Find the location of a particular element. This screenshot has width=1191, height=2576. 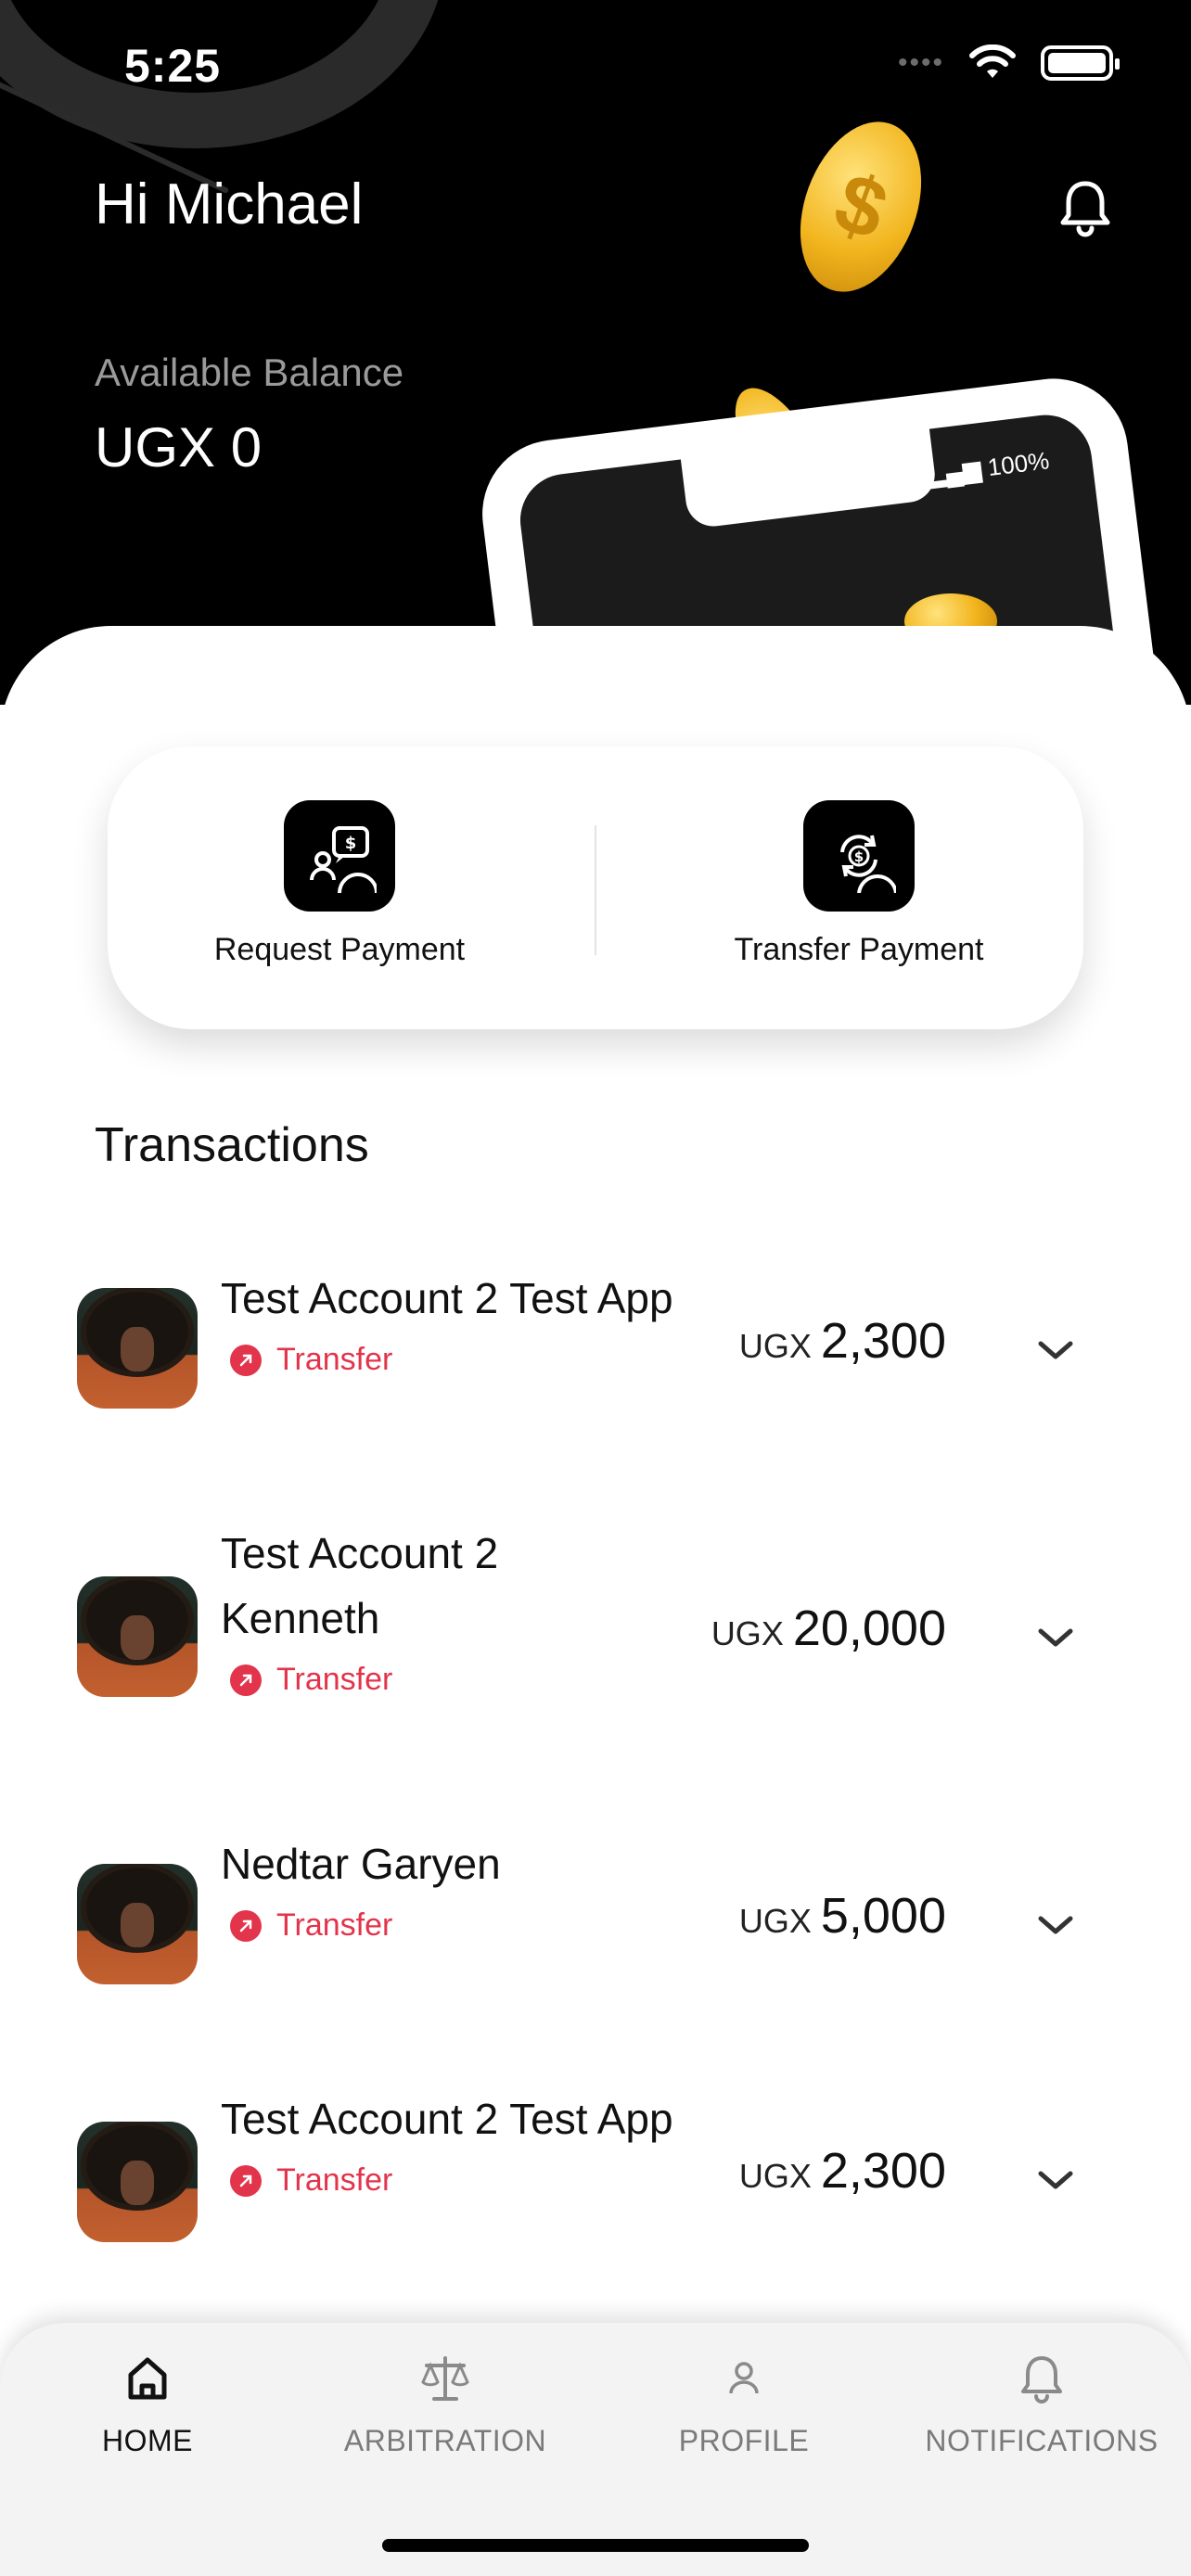

transaction-name: Nedtar Garyen is located at coordinates (361, 1864).